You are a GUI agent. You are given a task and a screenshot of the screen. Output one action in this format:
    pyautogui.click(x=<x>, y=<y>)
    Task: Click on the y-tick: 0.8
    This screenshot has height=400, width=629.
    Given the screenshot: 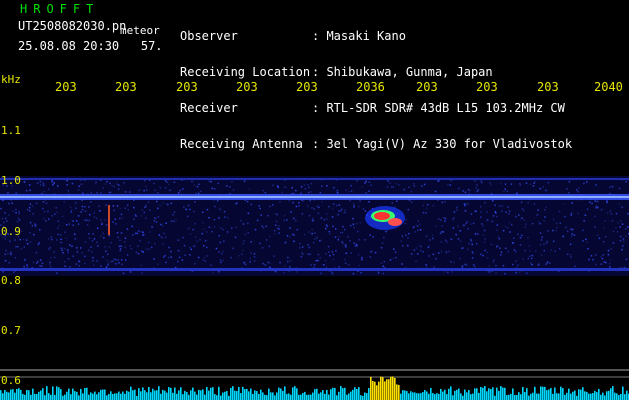 What is the action you would take?
    pyautogui.click(x=11, y=280)
    